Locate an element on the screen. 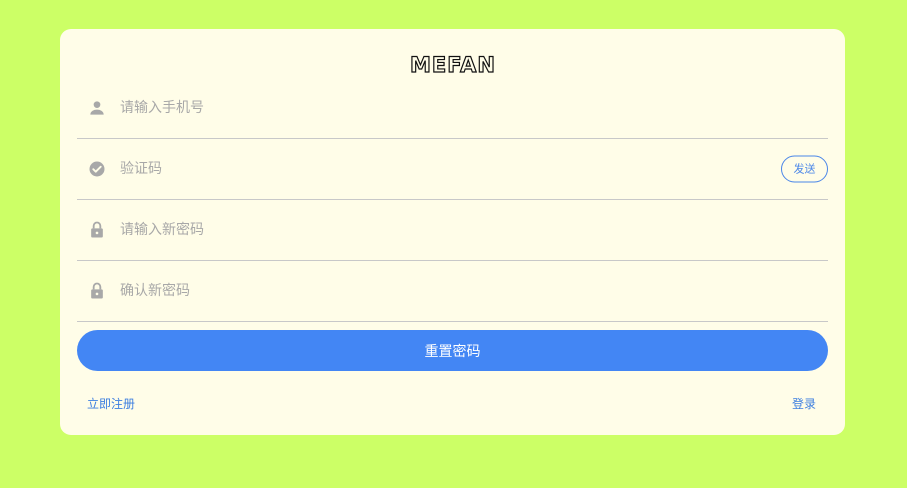 The height and width of the screenshot is (488, 907). new-password-input is located at coordinates (445, 229).